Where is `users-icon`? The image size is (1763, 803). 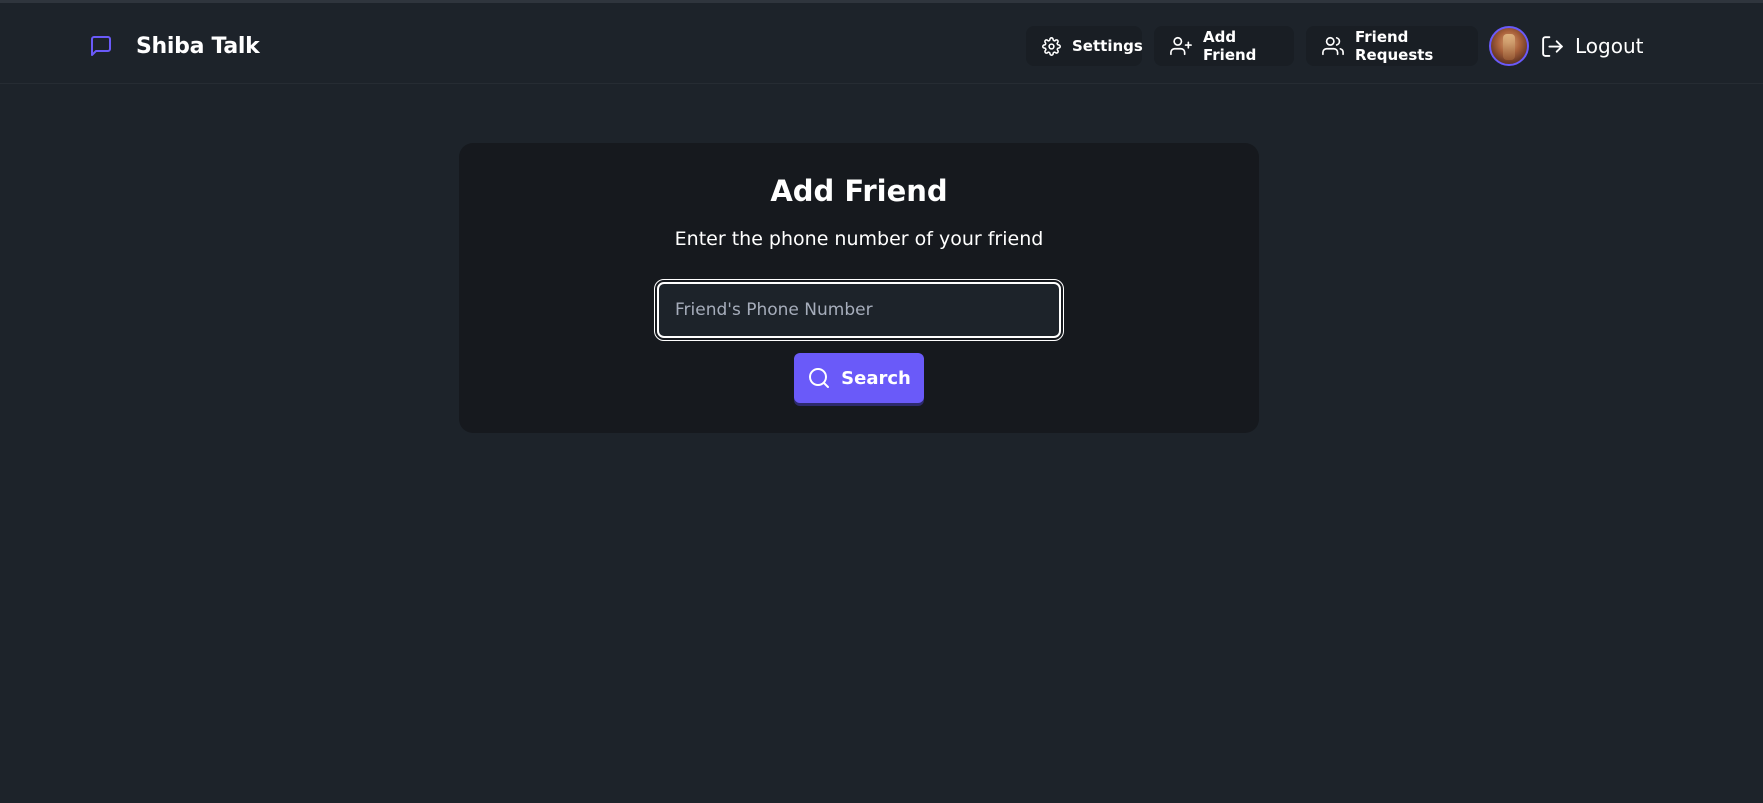 users-icon is located at coordinates (1333, 46).